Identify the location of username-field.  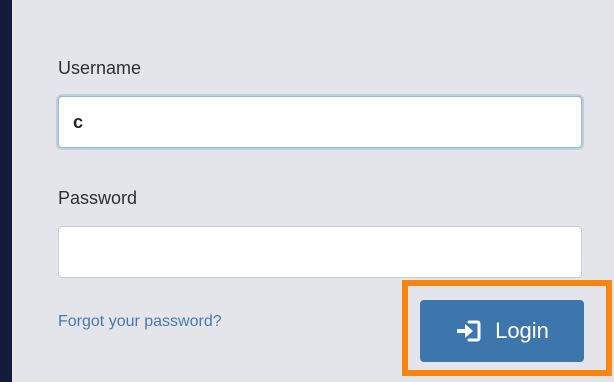
(320, 122).